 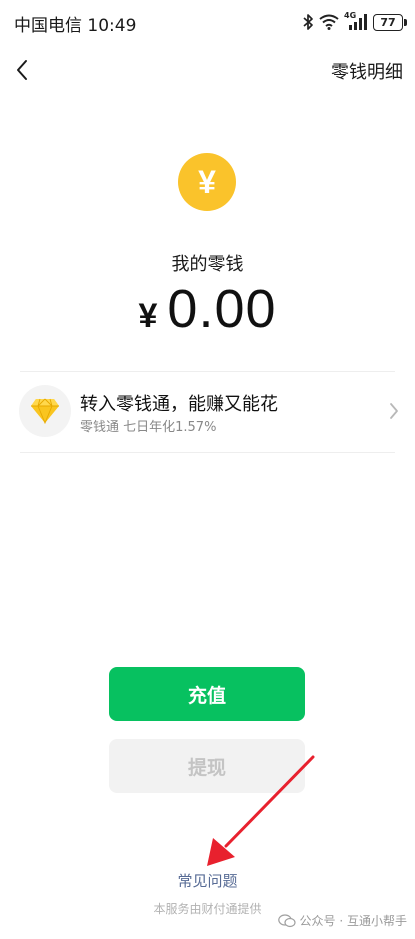 I want to click on diamond-icon, so click(x=45, y=411).